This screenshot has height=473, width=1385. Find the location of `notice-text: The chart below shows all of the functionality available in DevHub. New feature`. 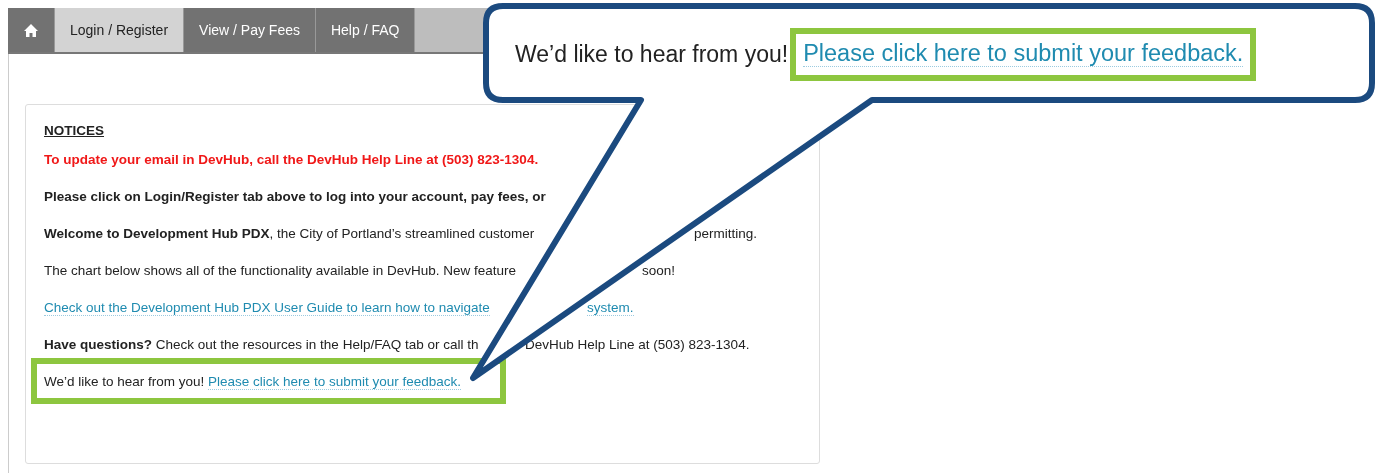

notice-text: The chart below shows all of the functionality available in DevHub. New feature is located at coordinates (280, 270).